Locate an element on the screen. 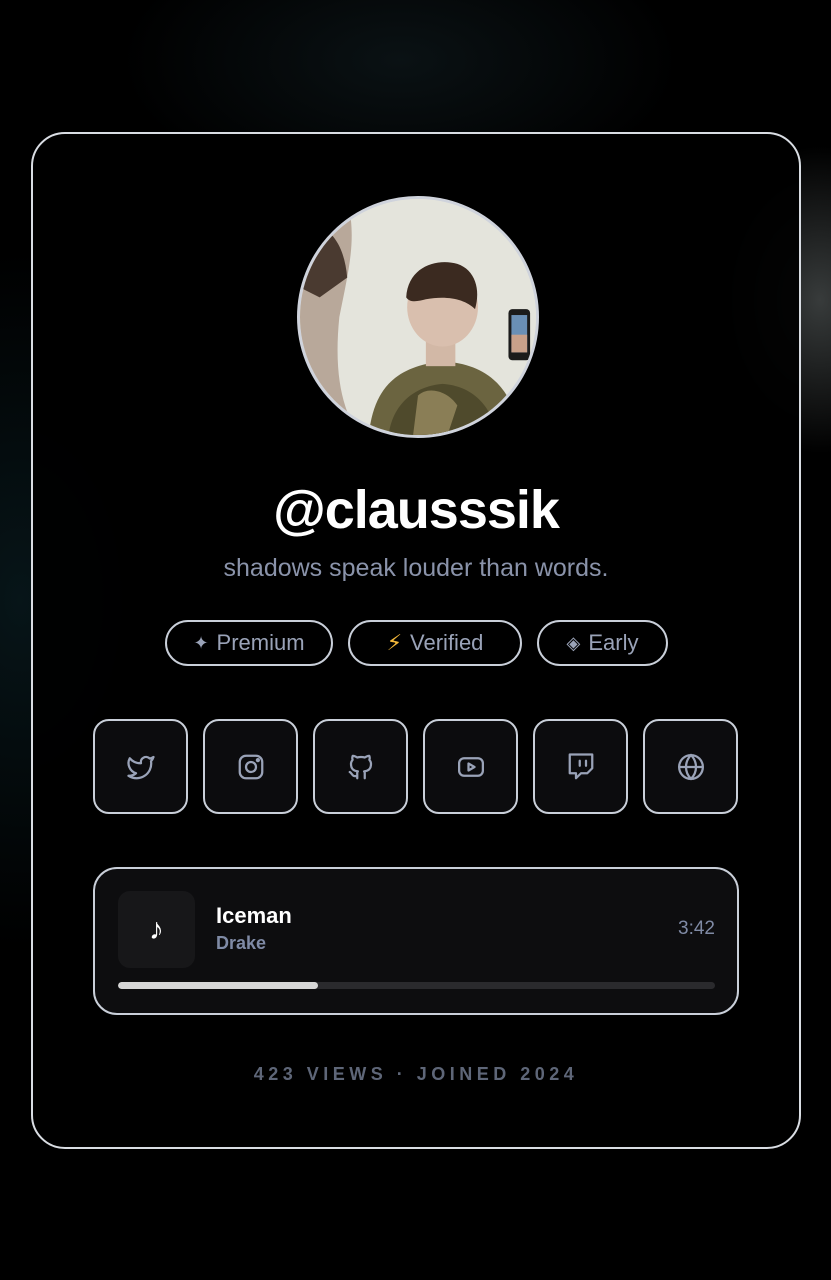 This screenshot has width=831, height=1280. instagram-button is located at coordinates (250, 766).